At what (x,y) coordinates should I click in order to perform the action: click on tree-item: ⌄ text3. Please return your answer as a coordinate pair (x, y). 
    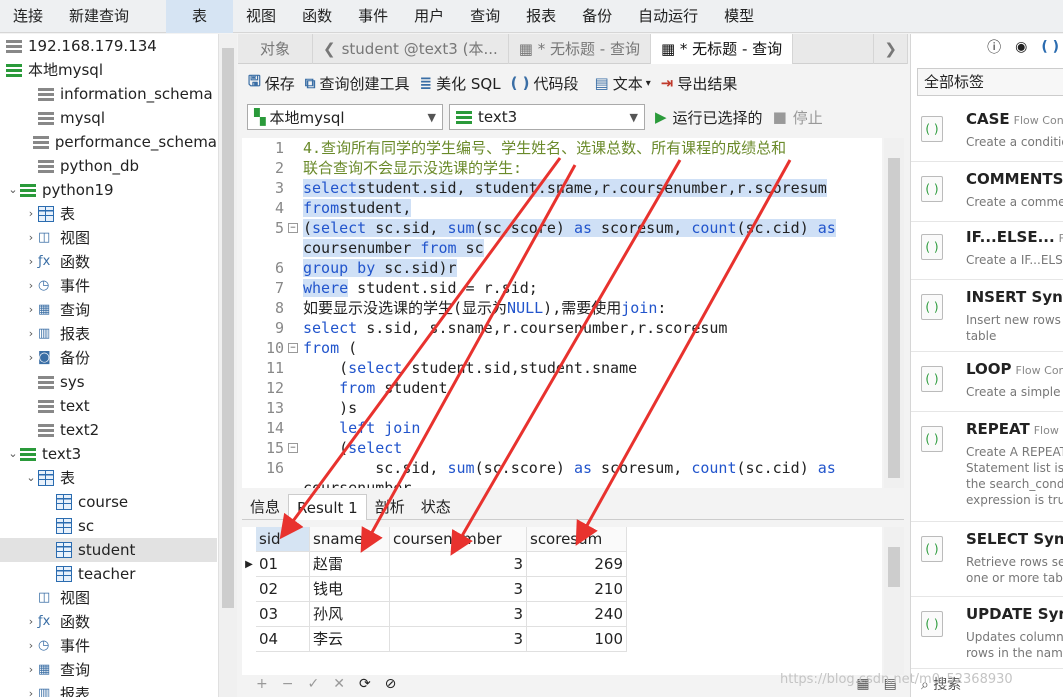
    Looking at the image, I should click on (108, 454).